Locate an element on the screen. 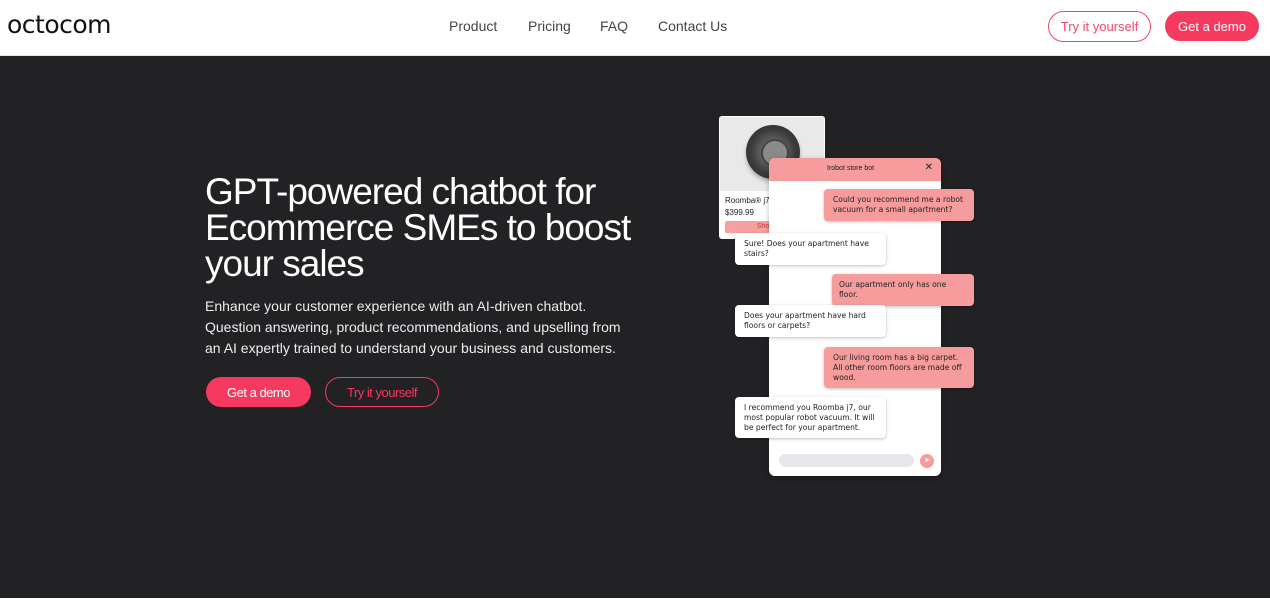  product-price: $399.99 is located at coordinates (739, 212).